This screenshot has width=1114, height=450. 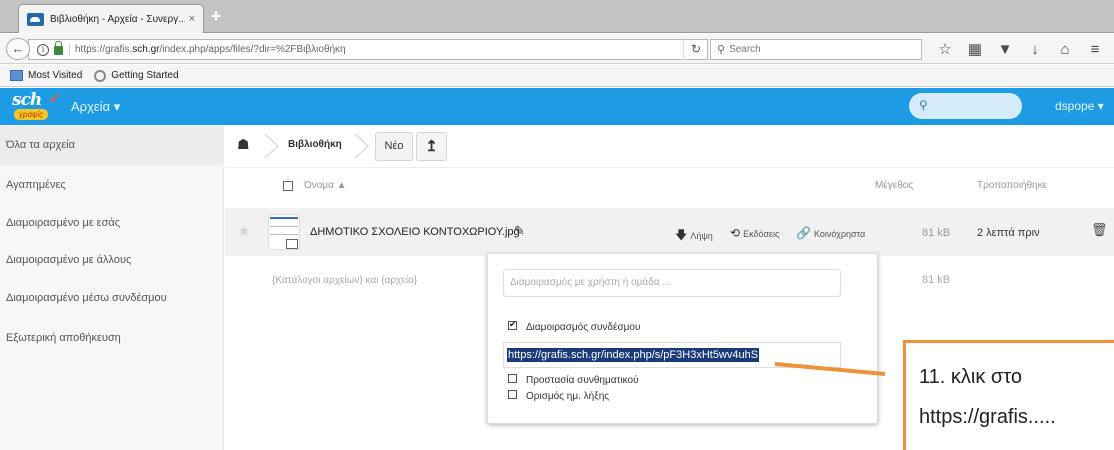 What do you see at coordinates (100, 75) in the screenshot?
I see `getting-started-icon` at bounding box center [100, 75].